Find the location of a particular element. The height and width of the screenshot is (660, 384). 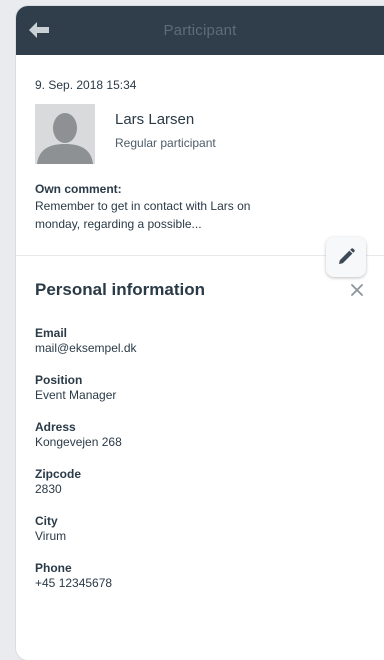

participant-card: Lars Larsen Regular participant is located at coordinates (125, 134).